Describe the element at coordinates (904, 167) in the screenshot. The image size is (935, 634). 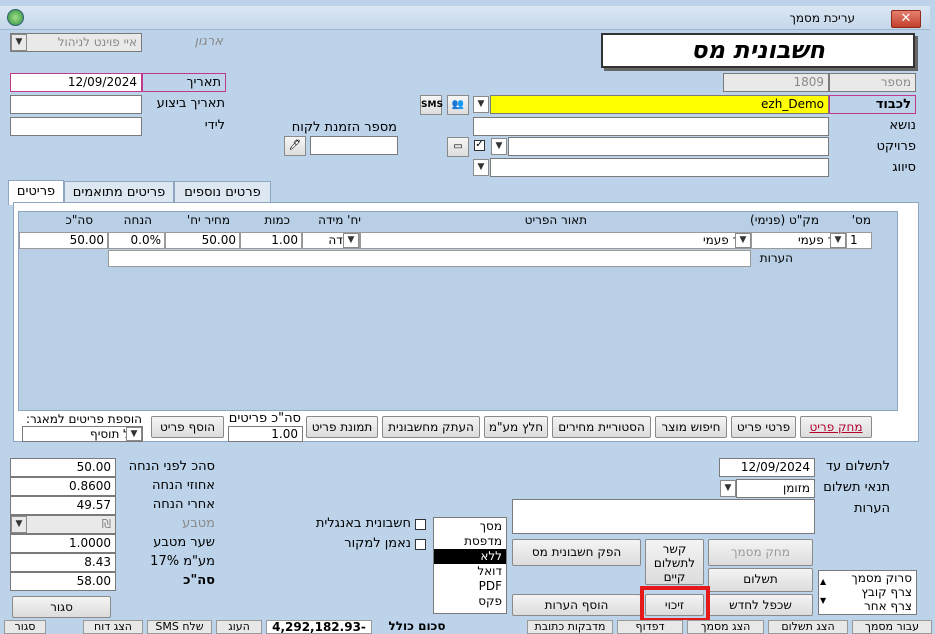
I see `classification-label: סיווג` at that location.